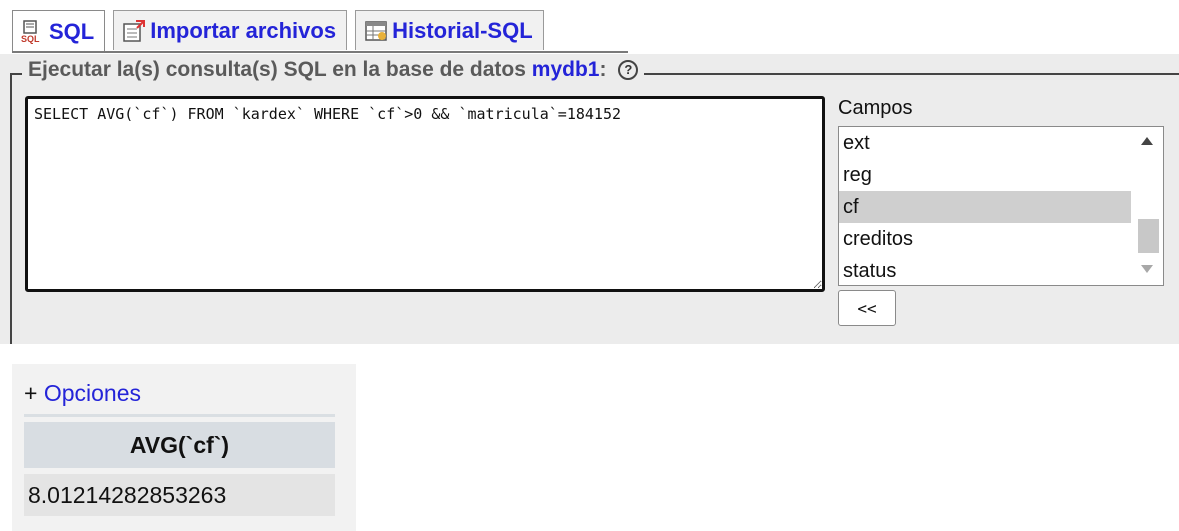 This screenshot has height=531, width=1179. What do you see at coordinates (985, 270) in the screenshot?
I see `column-option-status: status` at bounding box center [985, 270].